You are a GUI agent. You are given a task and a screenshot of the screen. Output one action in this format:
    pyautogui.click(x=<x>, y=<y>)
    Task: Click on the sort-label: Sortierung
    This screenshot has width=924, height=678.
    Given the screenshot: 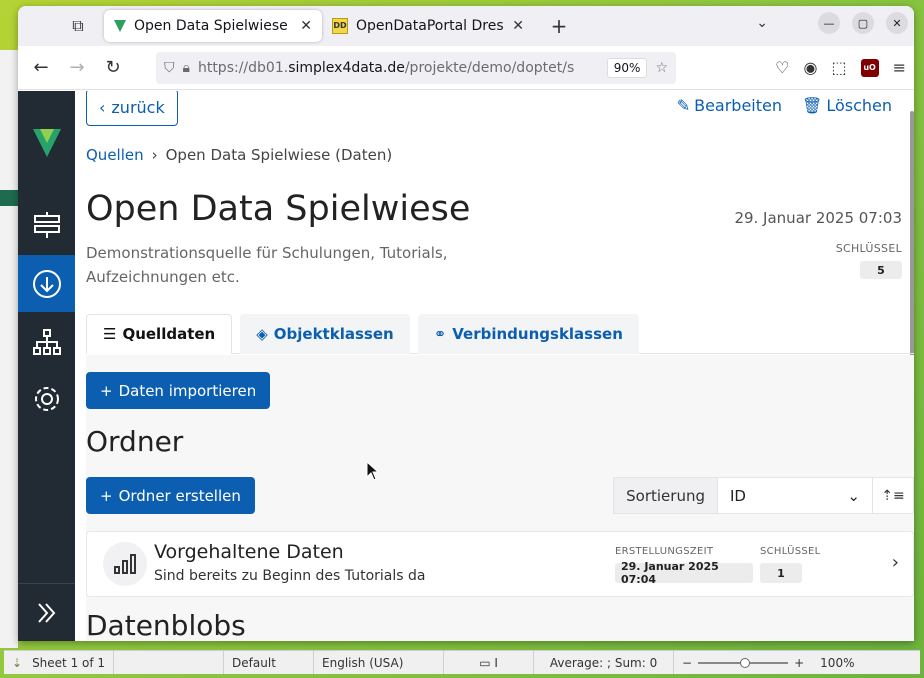 What is the action you would take?
    pyautogui.click(x=666, y=495)
    